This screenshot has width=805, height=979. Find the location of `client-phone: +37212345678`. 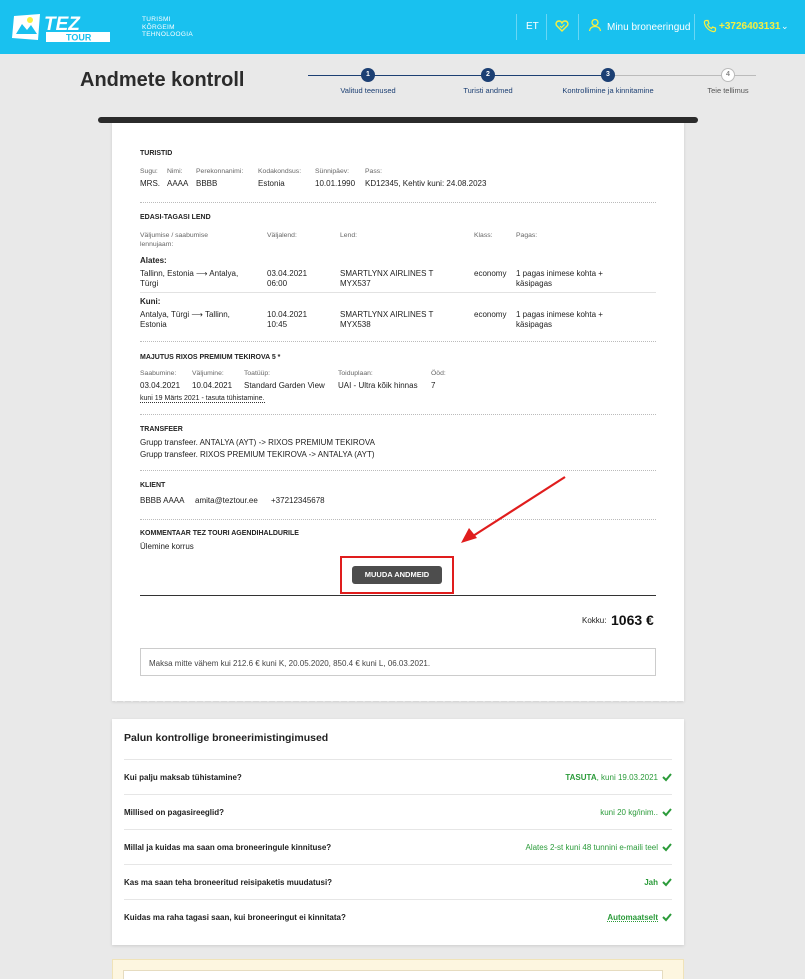

client-phone: +37212345678 is located at coordinates (298, 500).